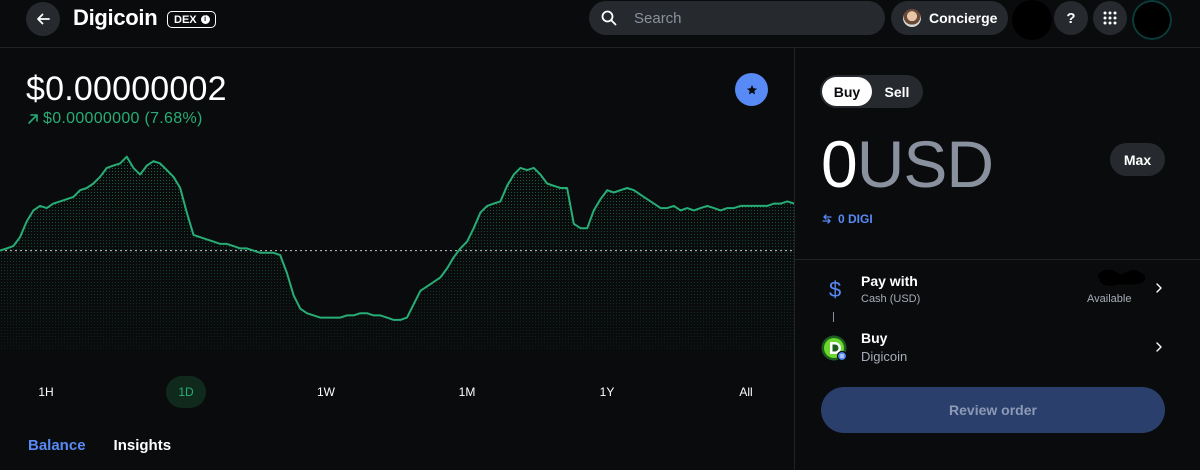  I want to click on price-change: $0.00000000 (7.68%), so click(115, 119).